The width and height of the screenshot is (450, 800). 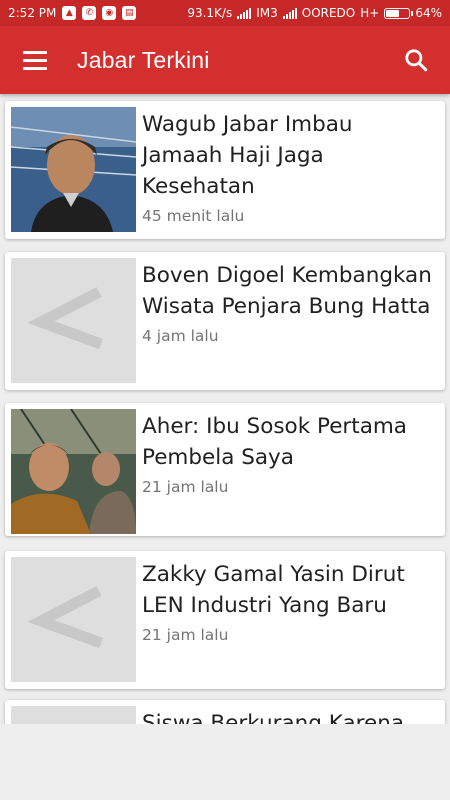 I want to click on network-speed: 93.1K/s, so click(x=210, y=13).